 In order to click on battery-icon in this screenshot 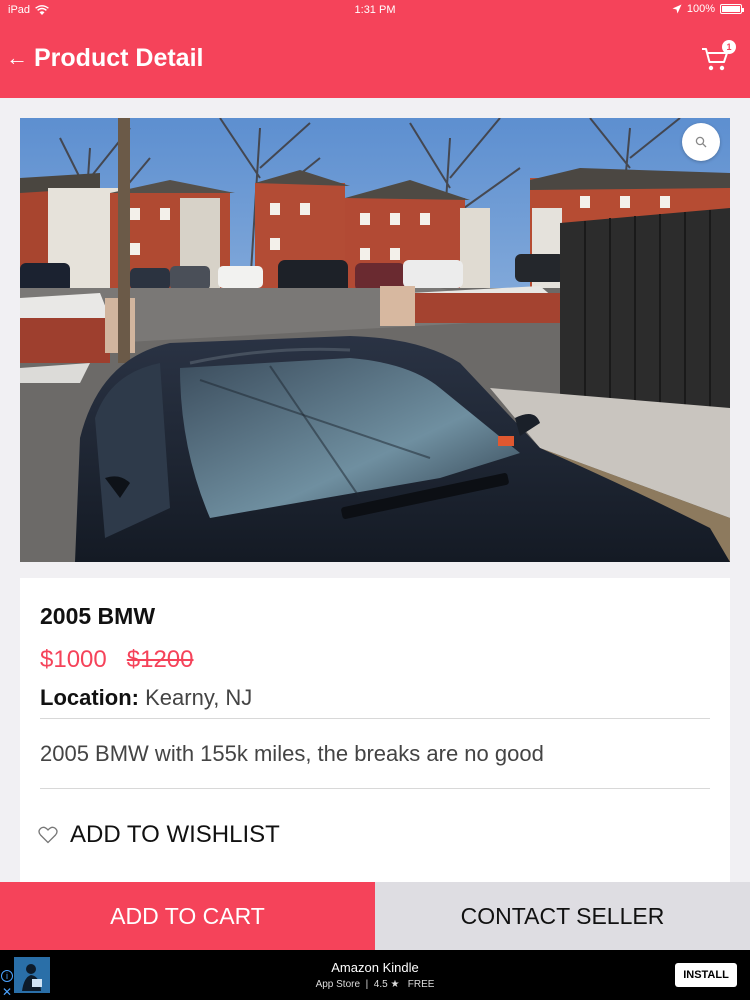, I will do `click(732, 9)`.